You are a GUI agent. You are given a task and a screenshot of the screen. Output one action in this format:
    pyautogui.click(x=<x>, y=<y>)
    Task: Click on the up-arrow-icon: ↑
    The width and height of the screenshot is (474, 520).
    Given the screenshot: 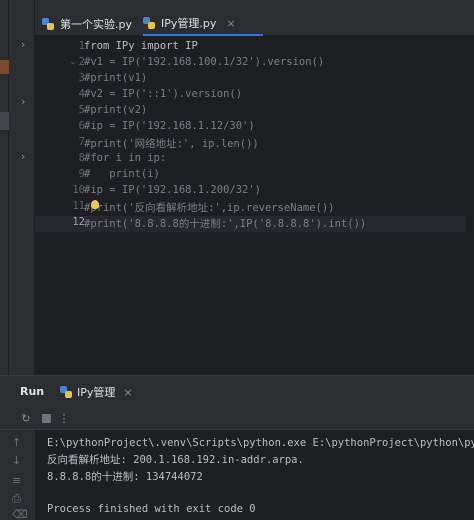 What is the action you would take?
    pyautogui.click(x=16, y=442)
    